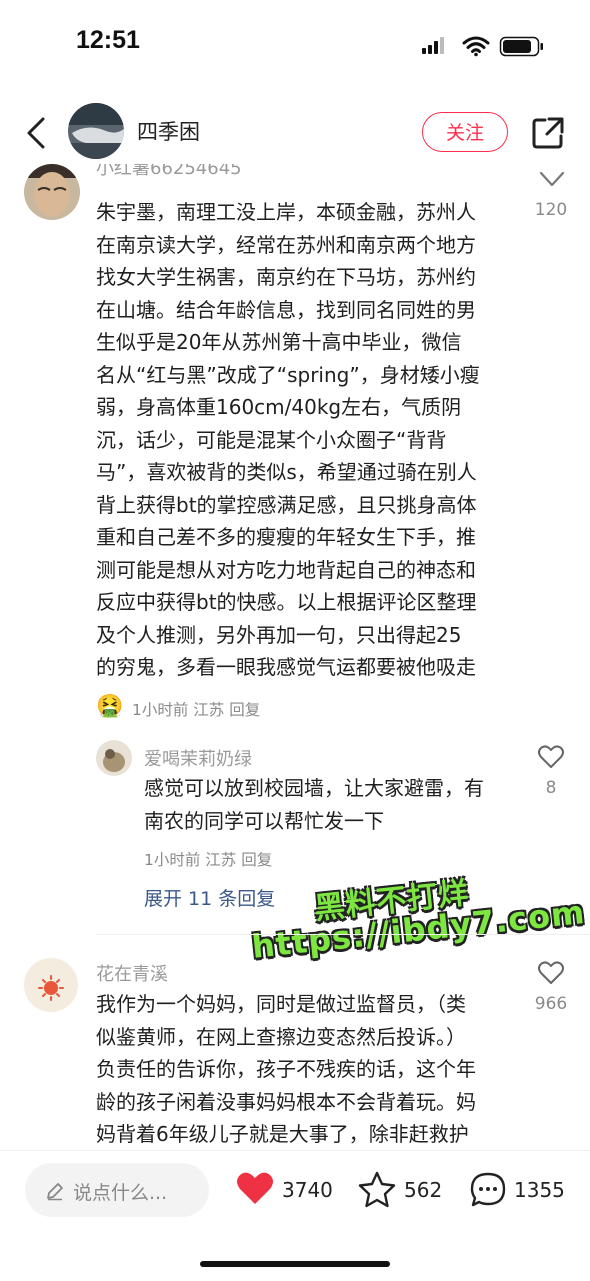 The image size is (590, 1281). What do you see at coordinates (307, 1190) in the screenshot?
I see `post-like-count: 3740` at bounding box center [307, 1190].